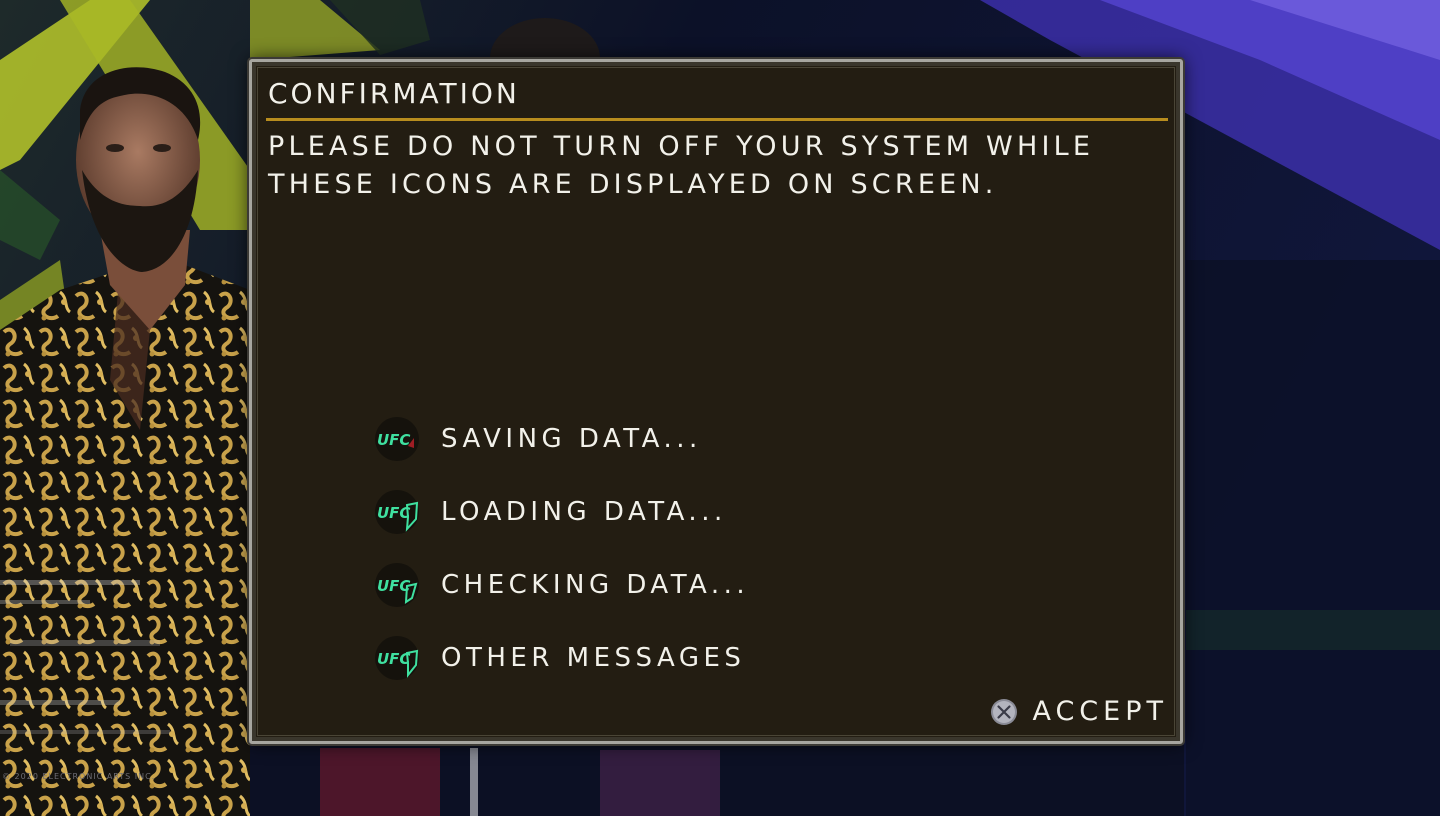 The height and width of the screenshot is (816, 1440). I want to click on message-line-1: PLEASE DO NOT TURN OFF YOUR SYSTEM WHILE, so click(681, 146).